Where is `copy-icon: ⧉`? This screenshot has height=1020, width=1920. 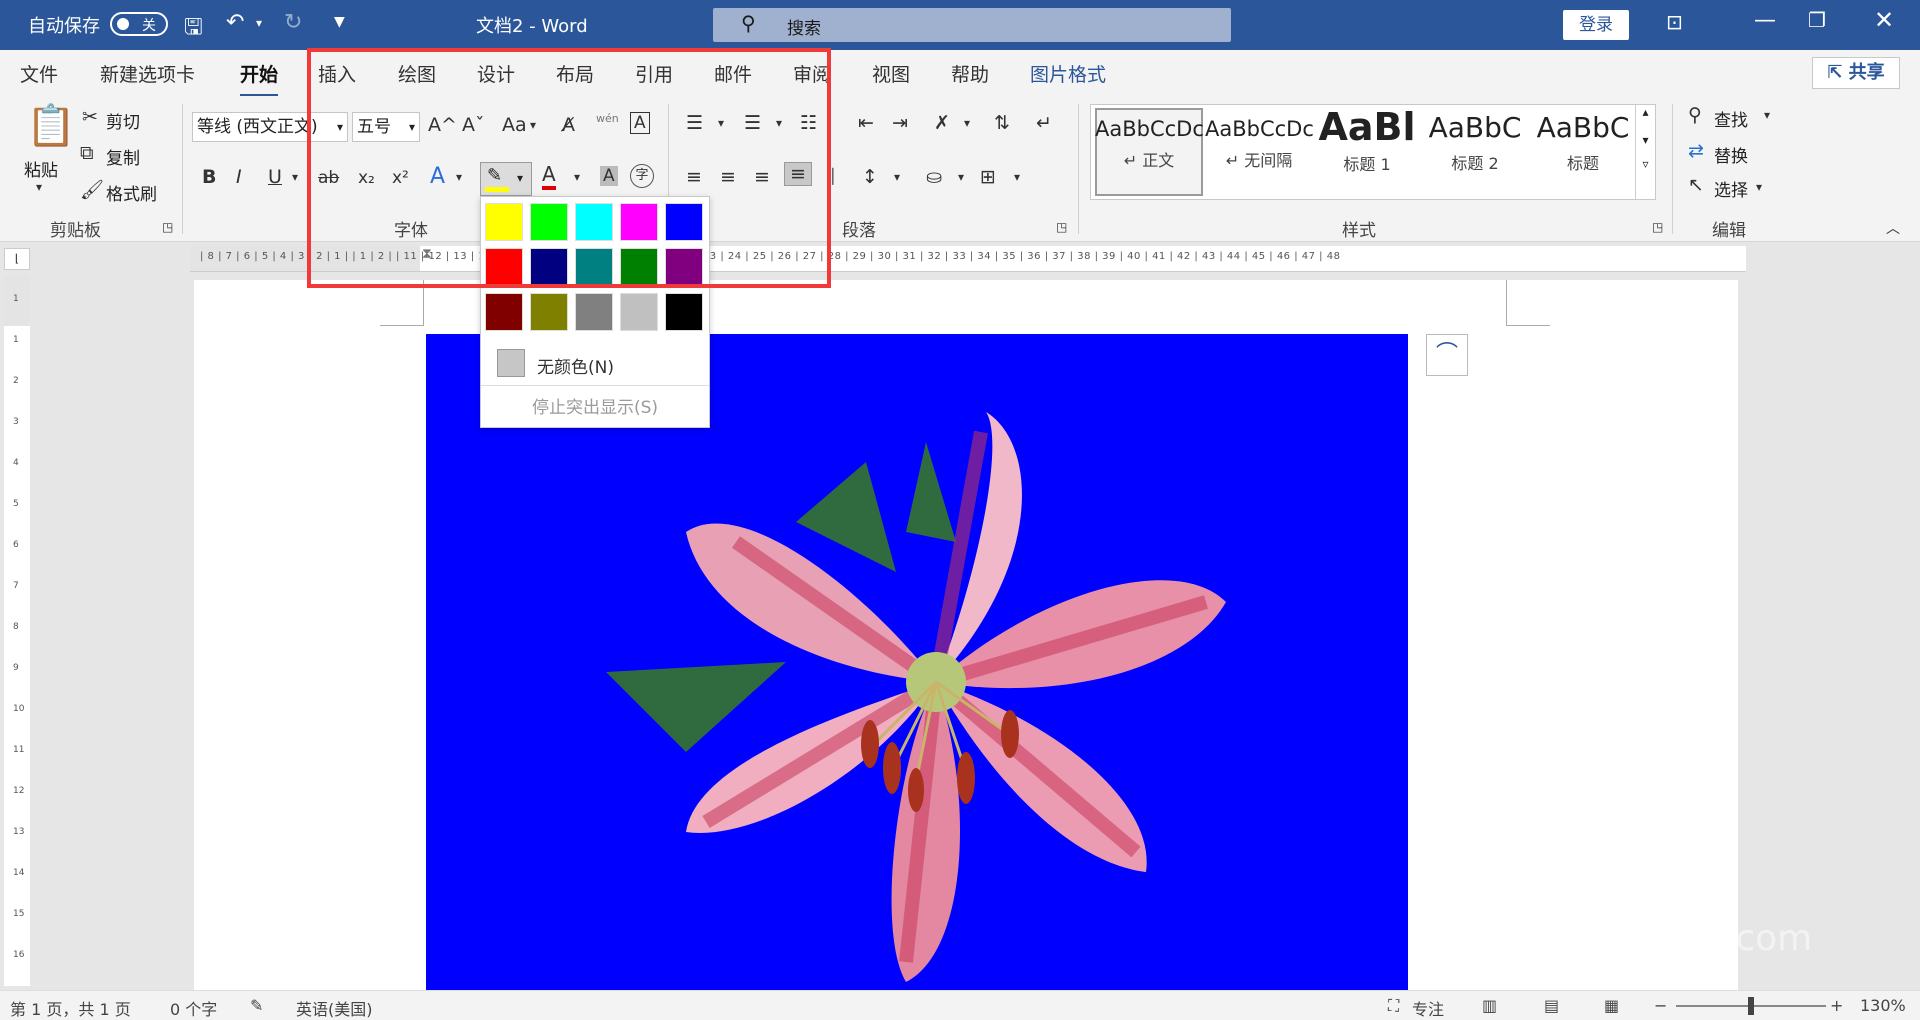
copy-icon: ⧉ is located at coordinates (87, 153).